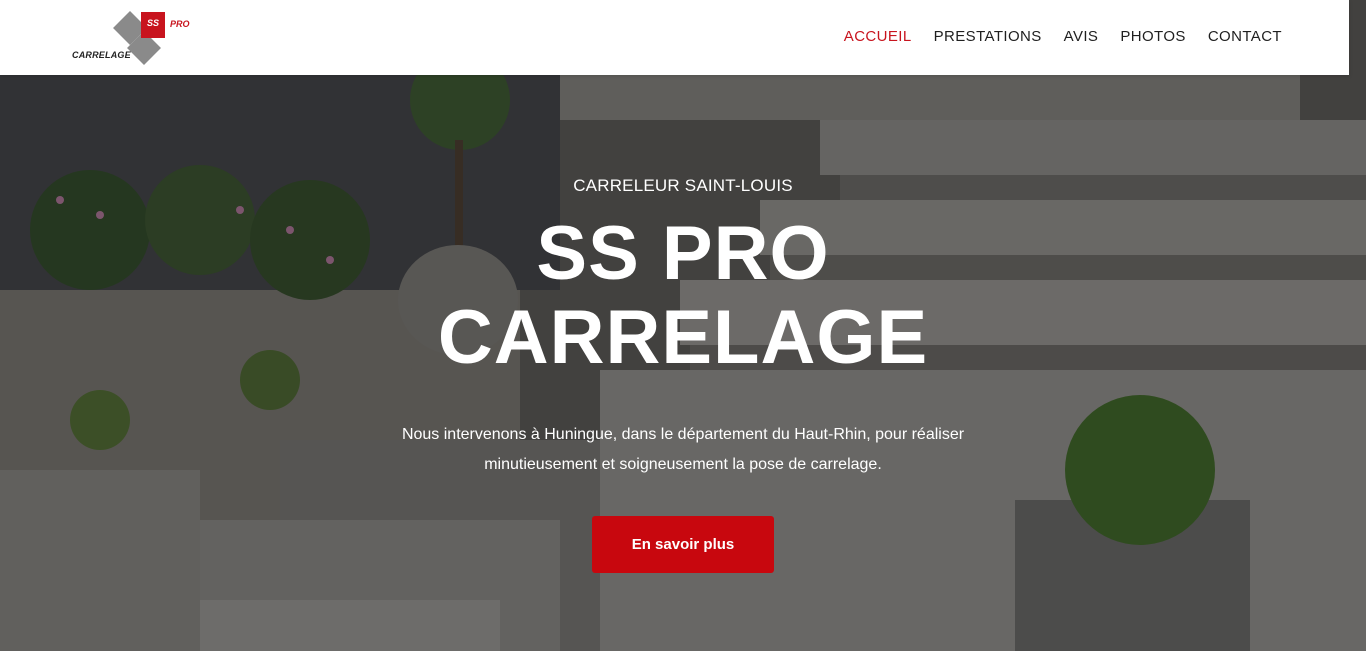  I want to click on logo-red-square: SS, so click(153, 25).